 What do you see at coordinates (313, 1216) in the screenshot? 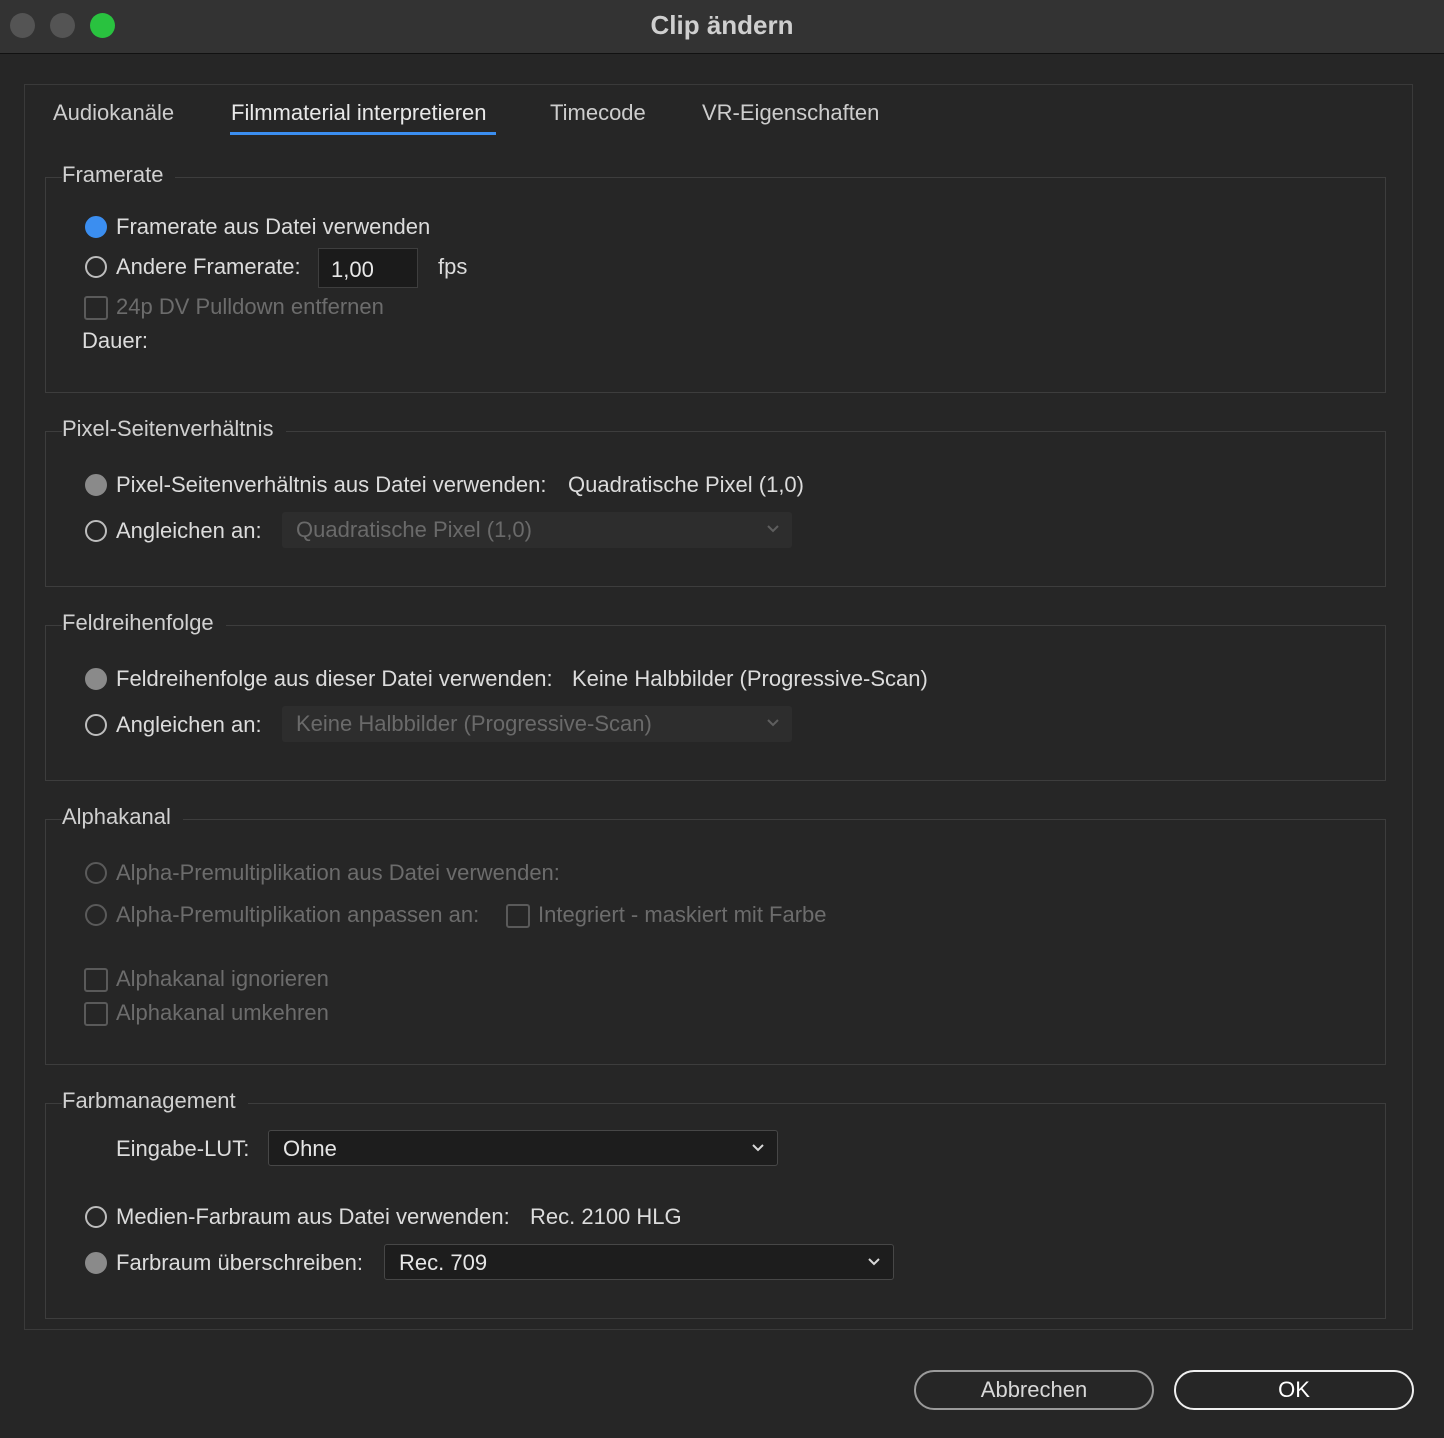
I see `media-colorspace-label: Medien-Farbraum aus Datei verwenden:` at bounding box center [313, 1216].